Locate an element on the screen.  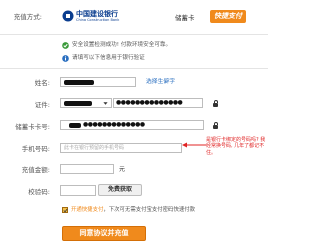
get-code-button: 免费获取 is located at coordinates (120, 190).